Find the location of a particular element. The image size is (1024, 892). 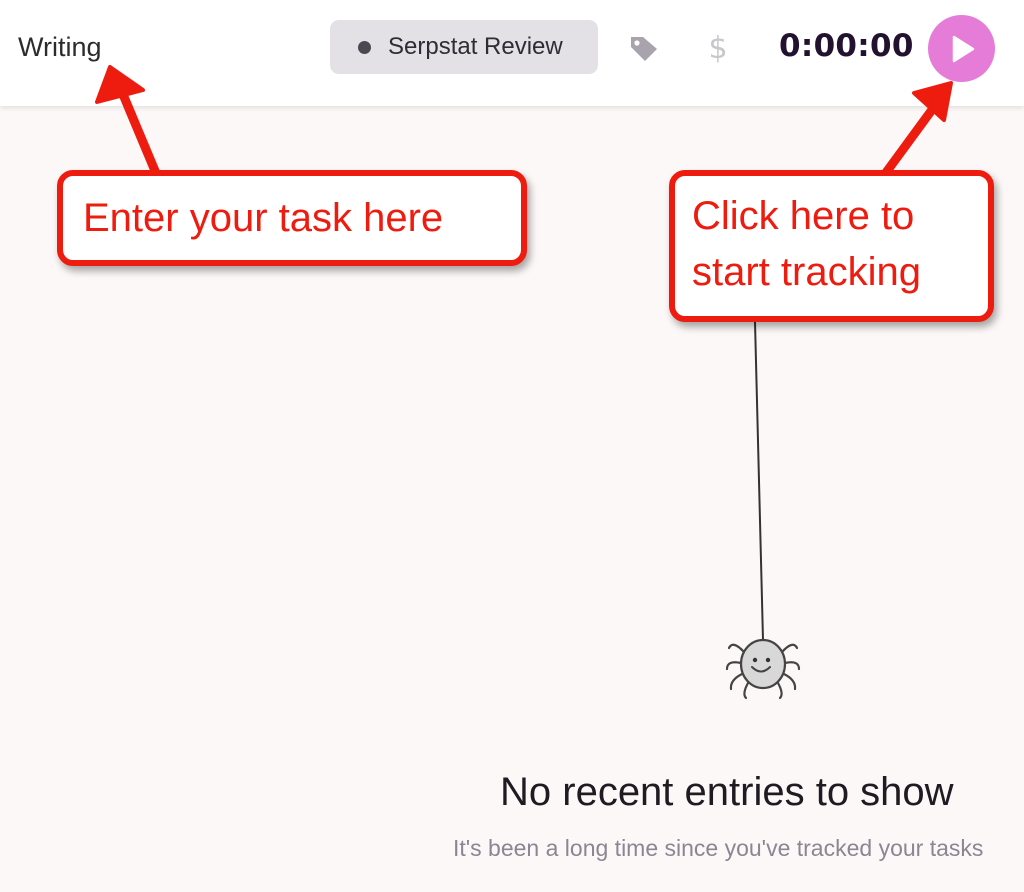

billable-button: $ is located at coordinates (718, 48).